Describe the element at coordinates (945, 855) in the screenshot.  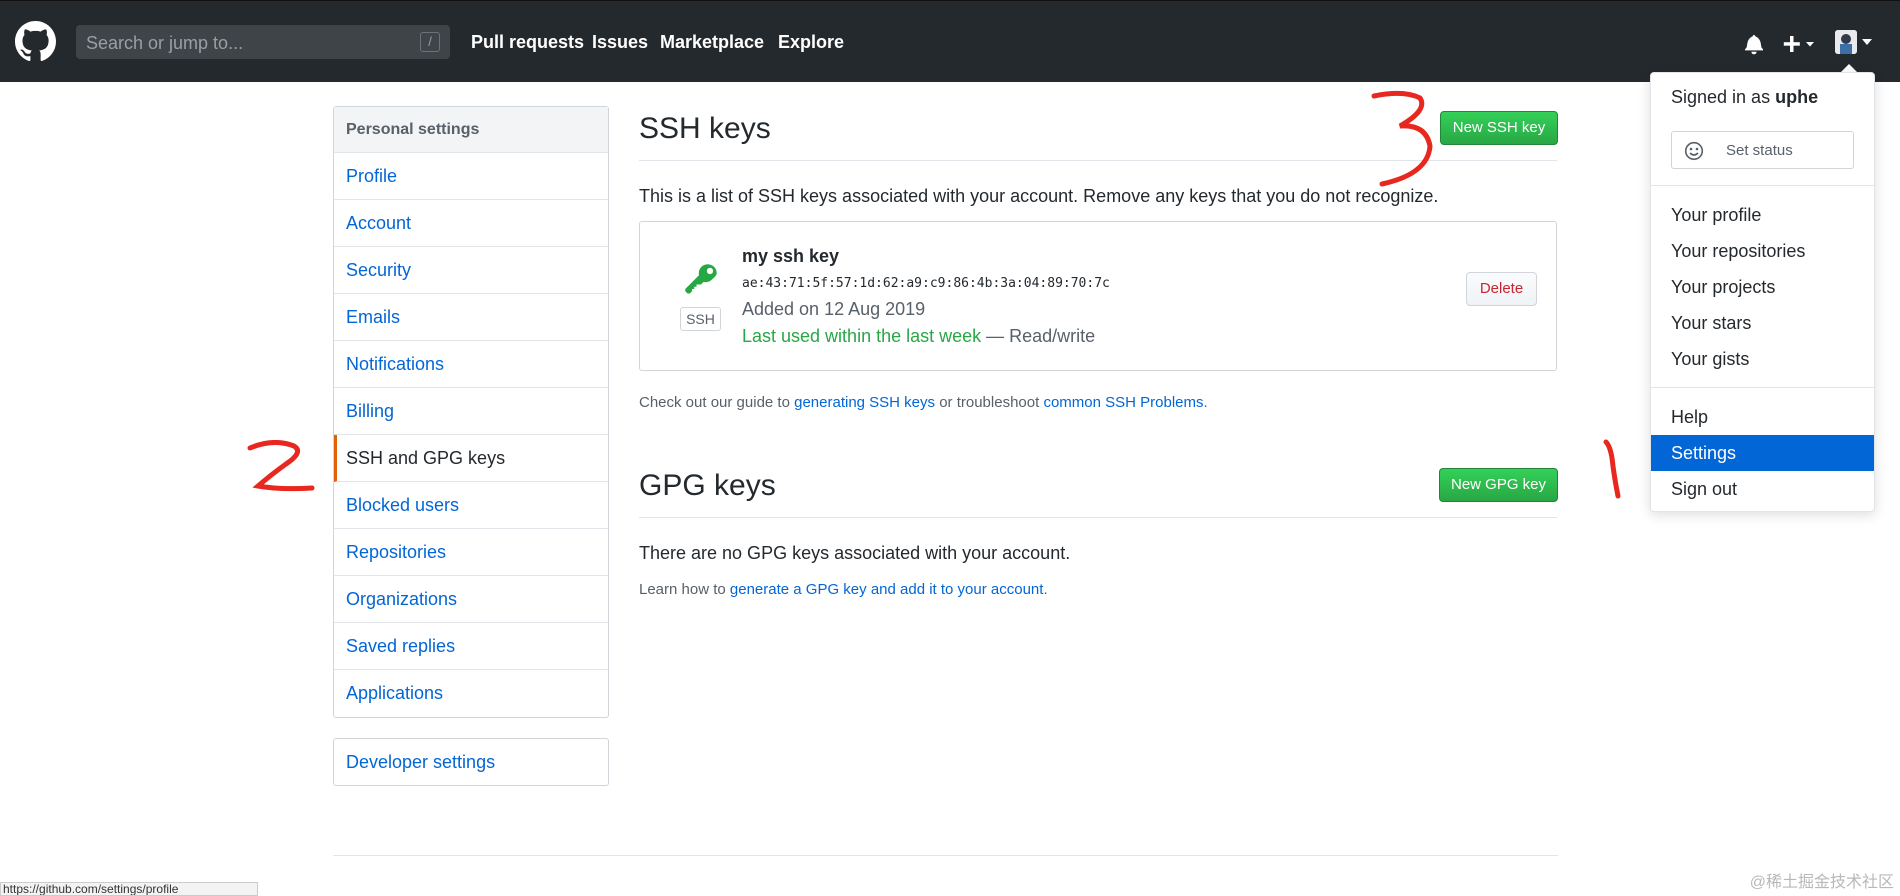
I see `footer-divider` at that location.